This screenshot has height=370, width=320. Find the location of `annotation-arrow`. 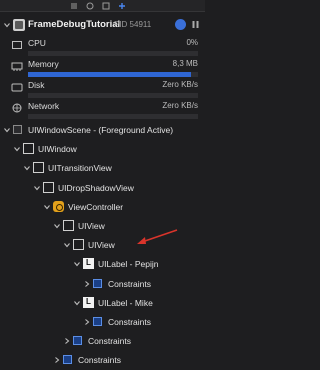

annotation-arrow is located at coordinates (157, 236).